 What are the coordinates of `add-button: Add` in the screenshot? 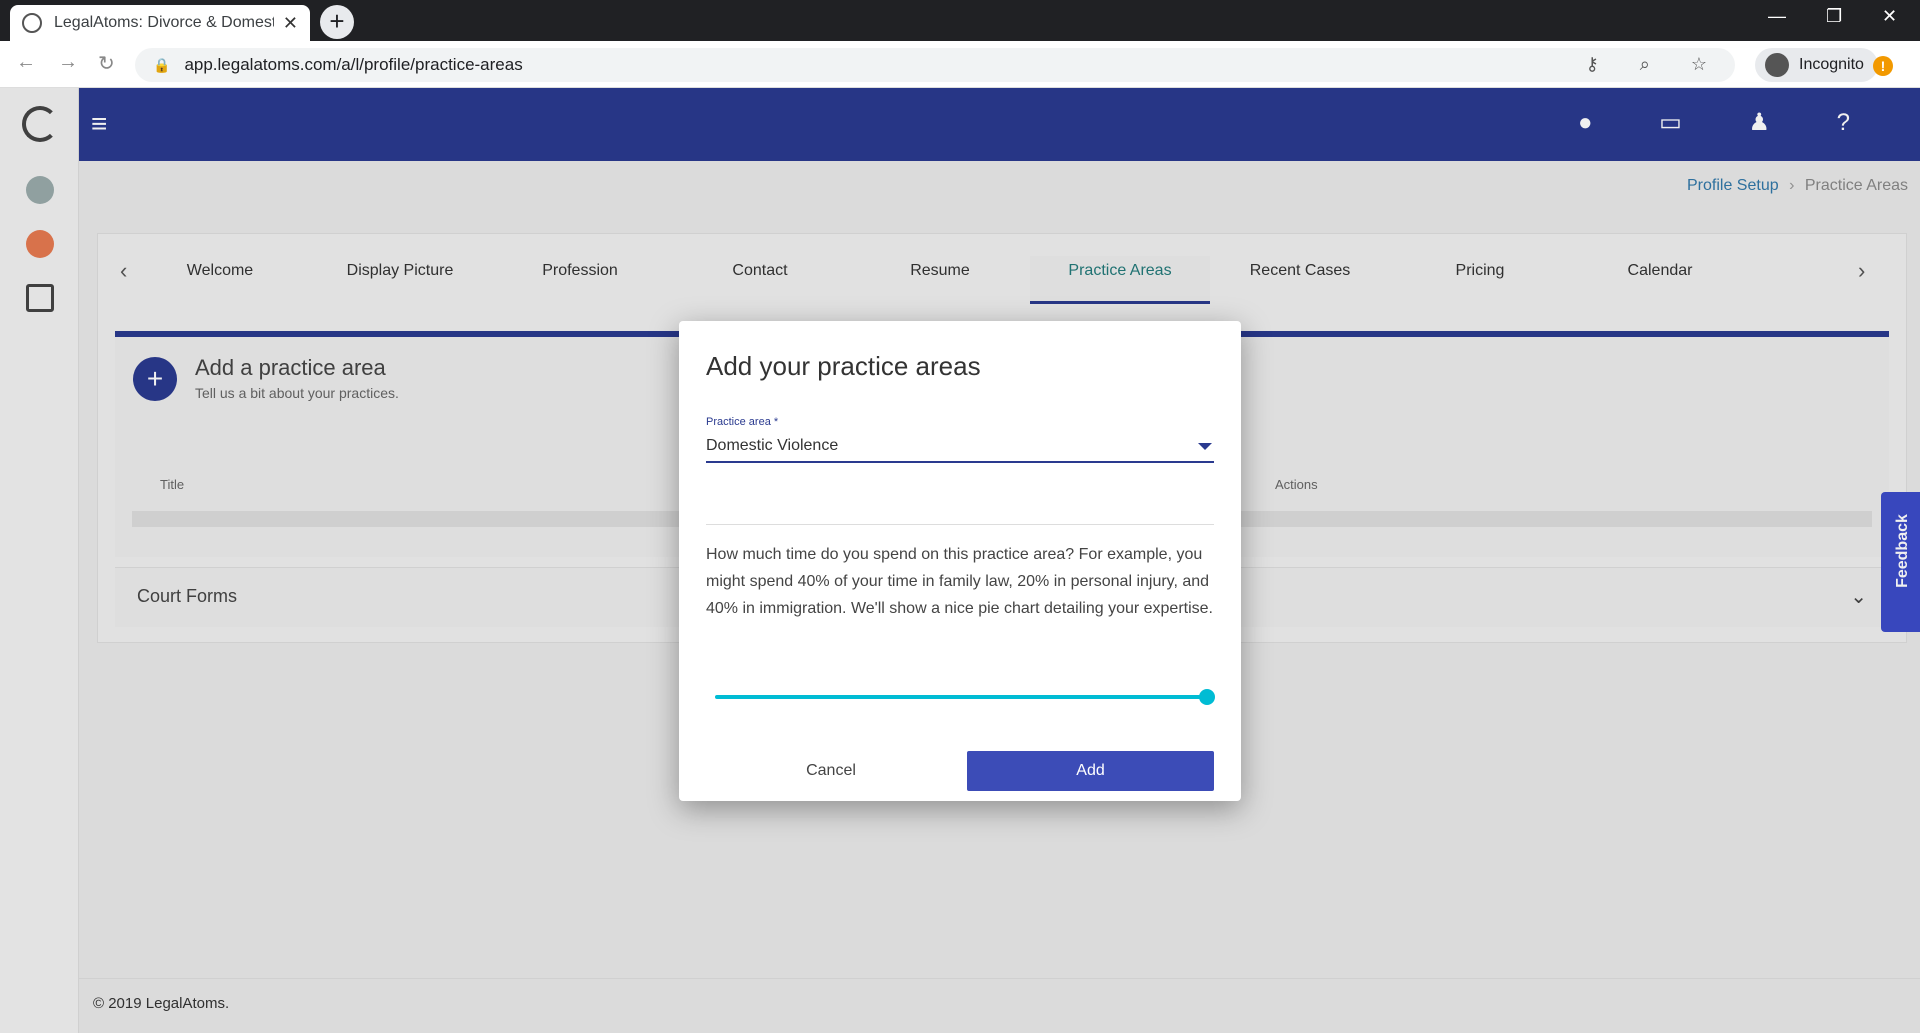 It's located at (1090, 771).